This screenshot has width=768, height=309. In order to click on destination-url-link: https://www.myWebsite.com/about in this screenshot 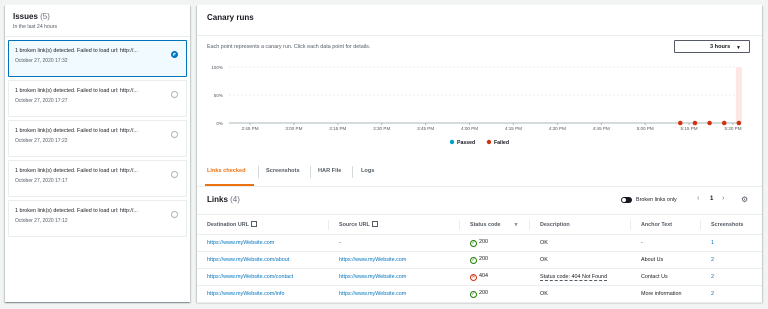, I will do `click(248, 260)`.